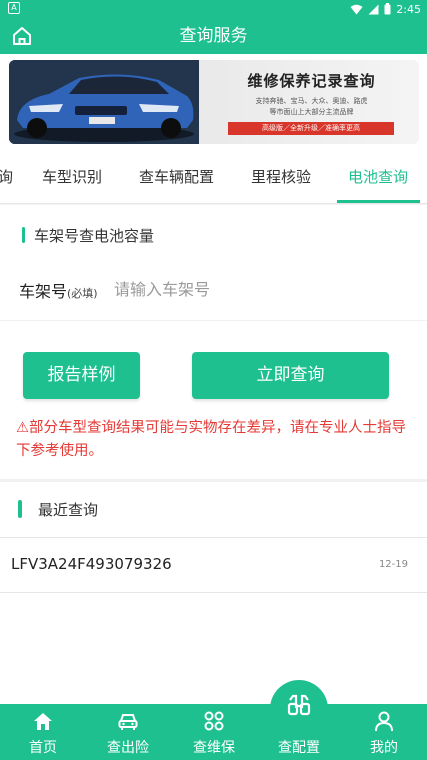  I want to click on nav-label-insurance: 查出险, so click(128, 748).